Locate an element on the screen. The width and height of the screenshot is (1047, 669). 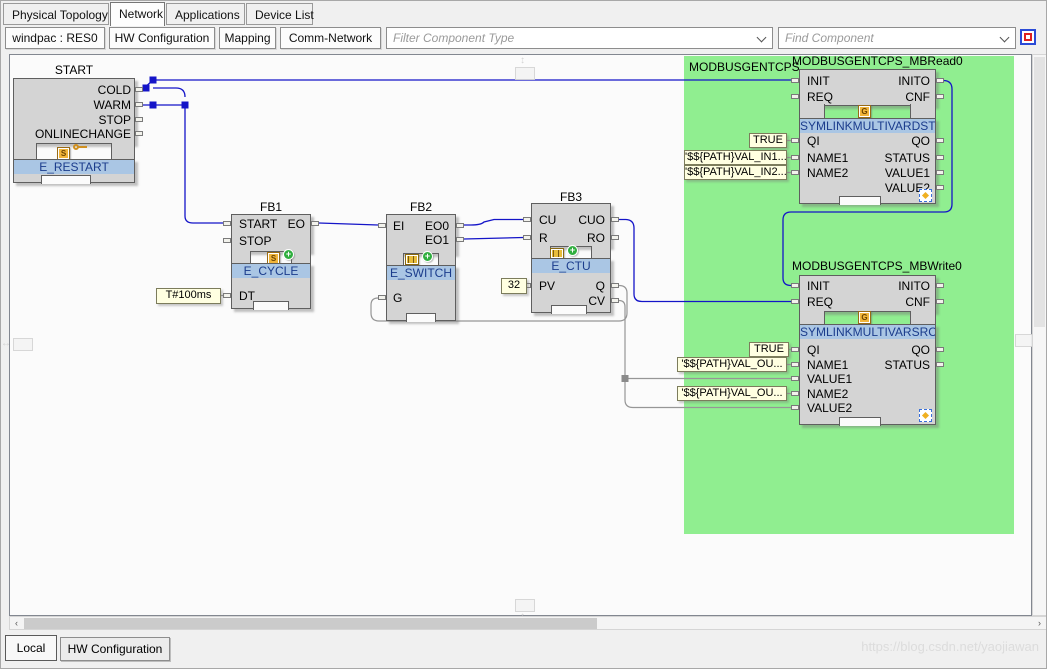
block-title: START is located at coordinates (74, 70).